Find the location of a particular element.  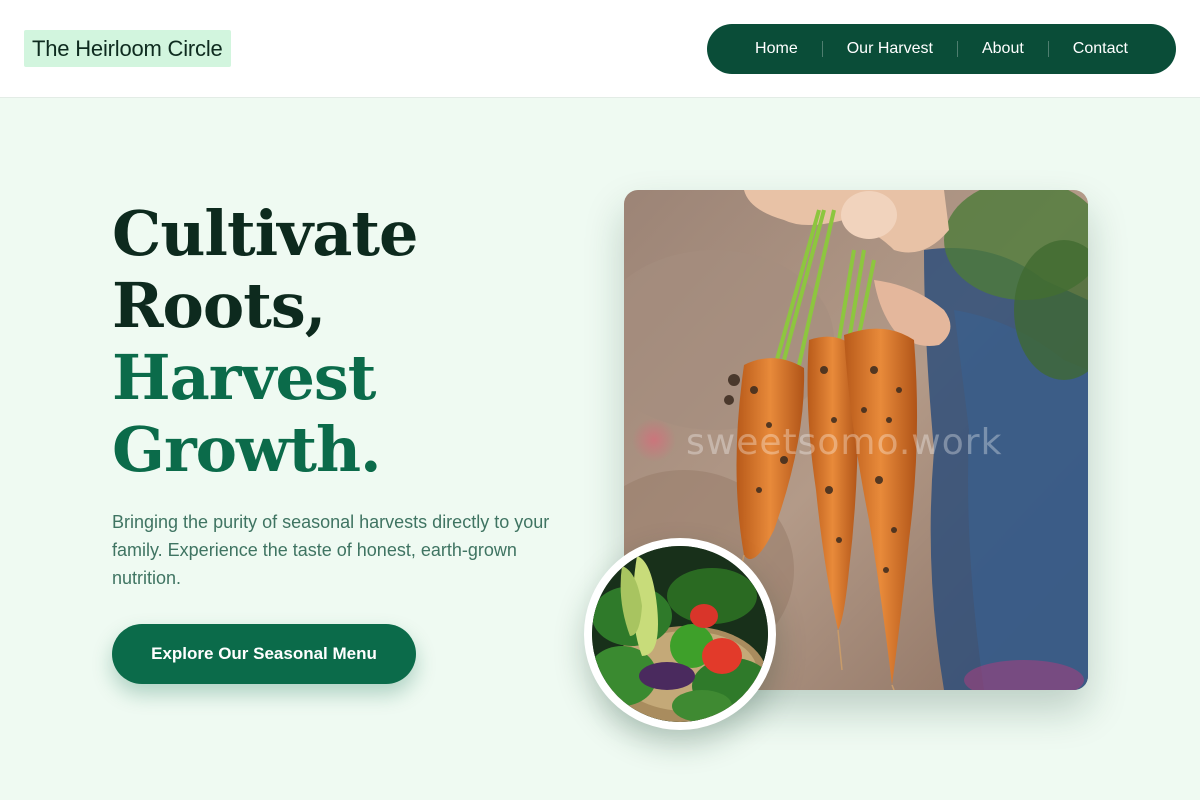

main-nav: Home Our Harvest About Contact is located at coordinates (941, 49).